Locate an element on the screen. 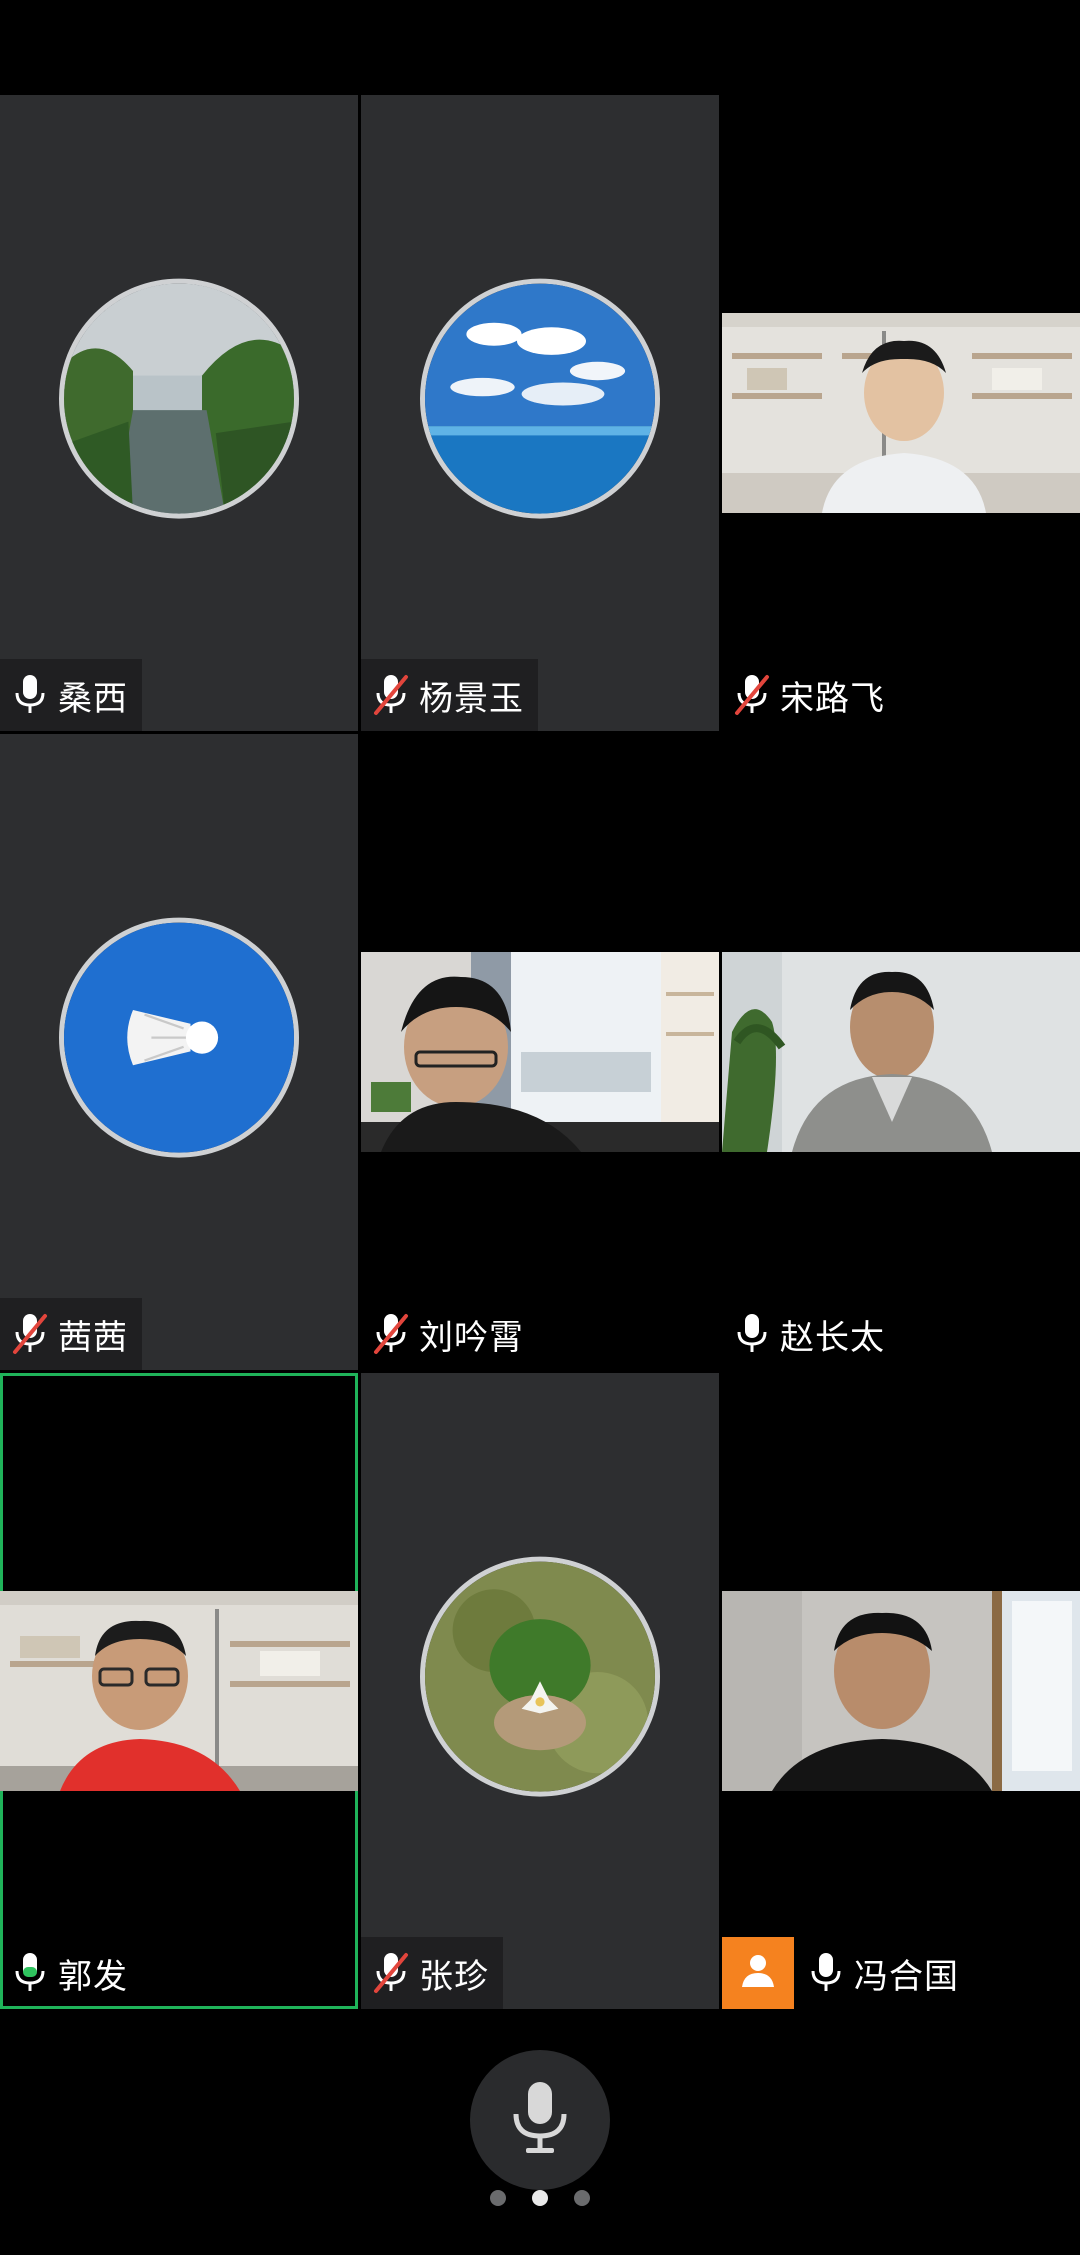  participant-tile: 杨景玉 is located at coordinates (540, 413).